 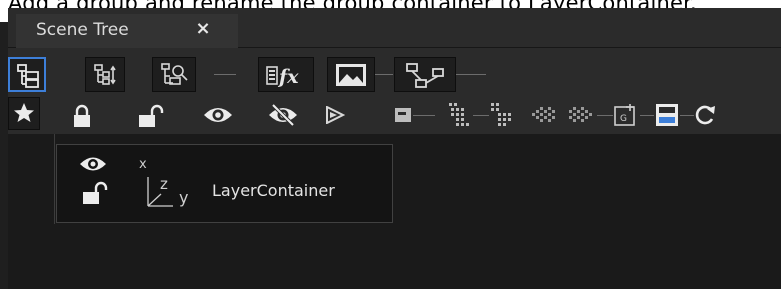 What do you see at coordinates (581, 115) in the screenshot?
I see `move-right-icon` at bounding box center [581, 115].